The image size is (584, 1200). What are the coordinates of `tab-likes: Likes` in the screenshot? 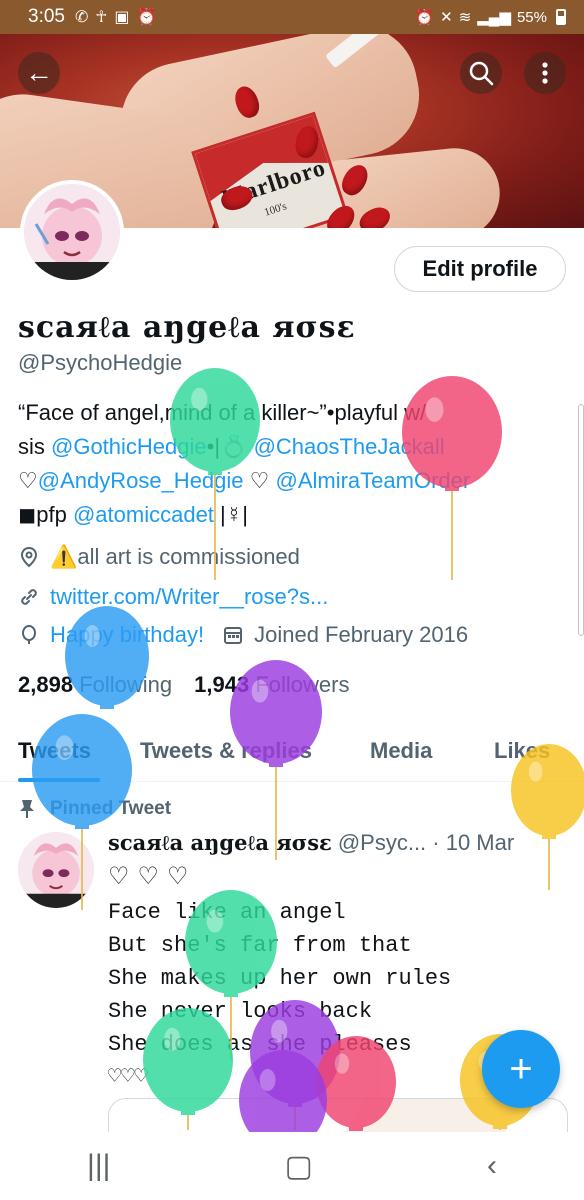 It's located at (522, 751).